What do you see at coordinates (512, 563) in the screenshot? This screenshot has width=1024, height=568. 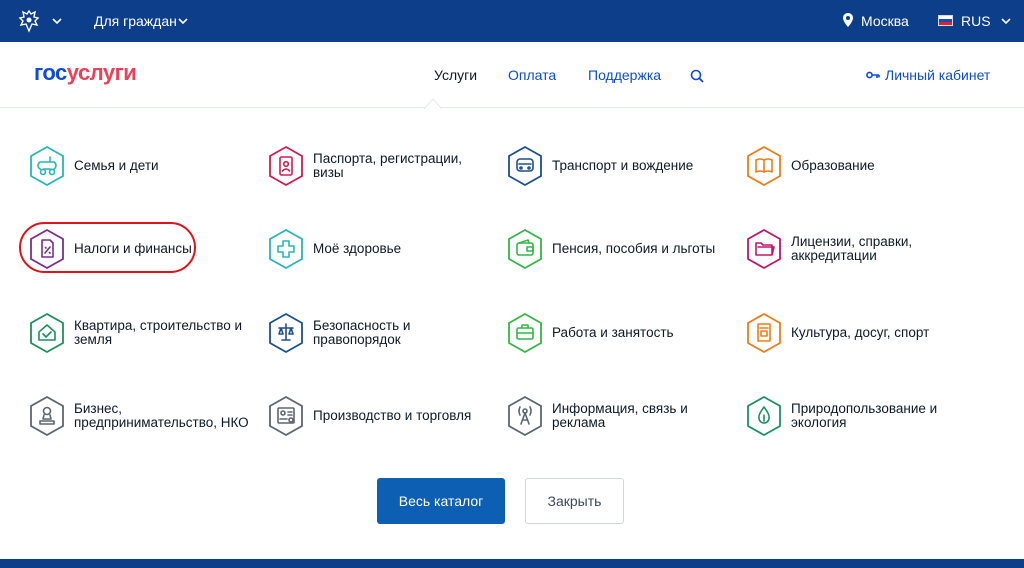 I see `footer-band` at bounding box center [512, 563].